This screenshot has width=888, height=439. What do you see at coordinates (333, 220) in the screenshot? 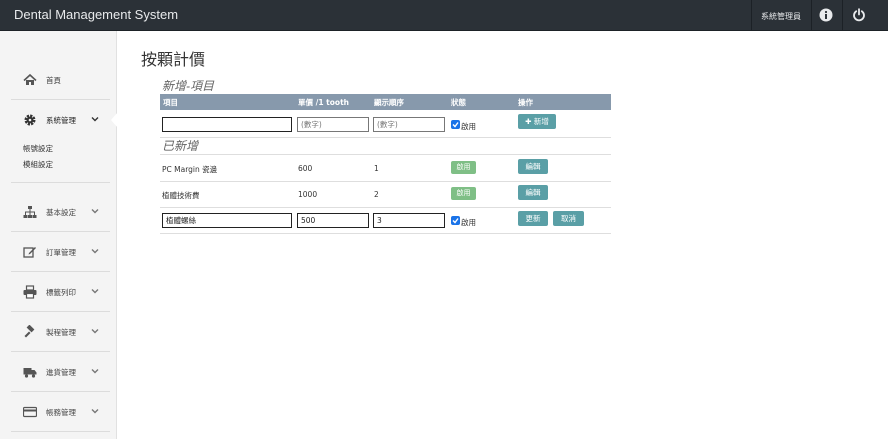
I see `edit-price-input` at bounding box center [333, 220].